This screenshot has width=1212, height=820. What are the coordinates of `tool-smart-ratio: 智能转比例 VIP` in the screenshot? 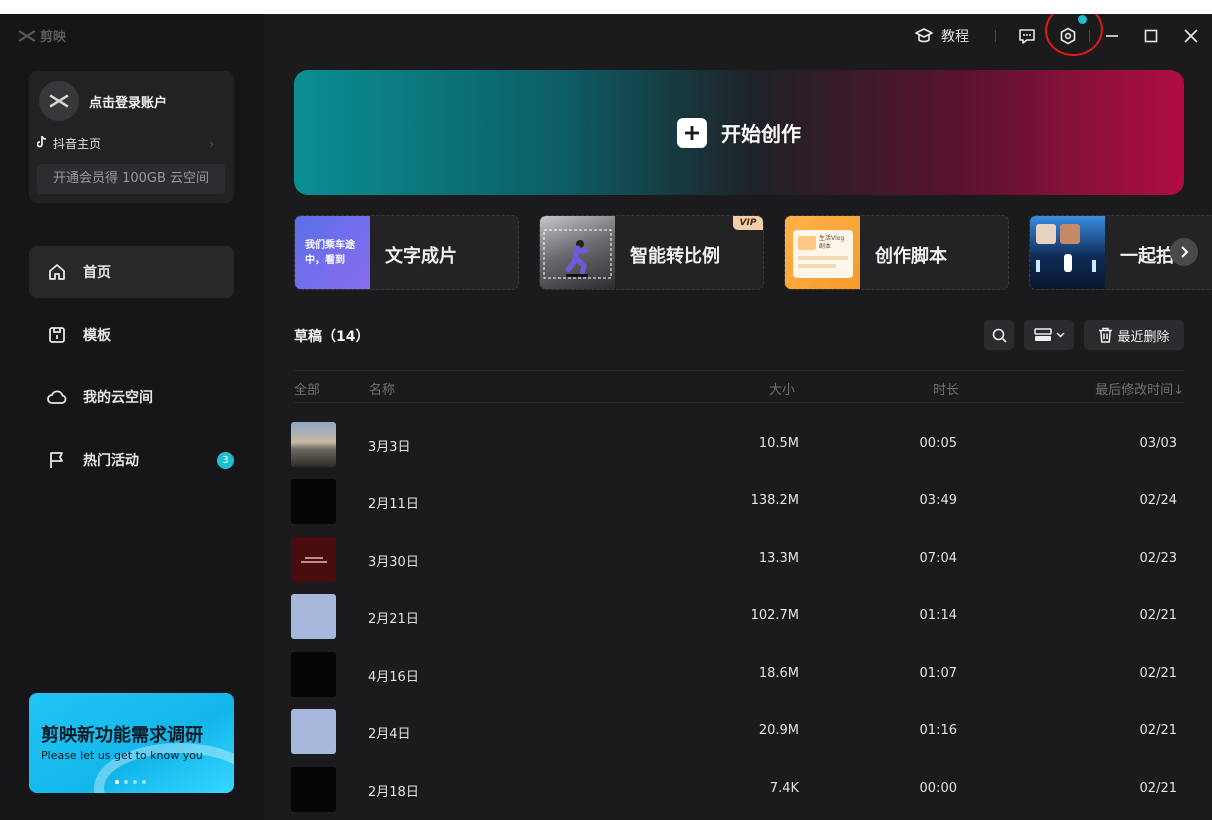 It's located at (651, 252).